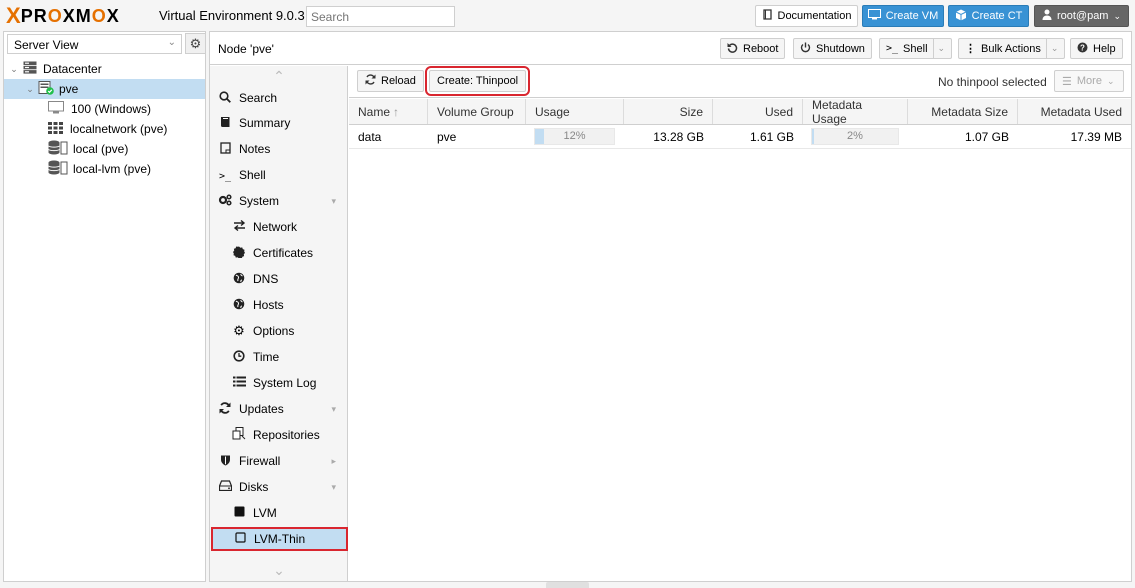  What do you see at coordinates (225, 461) in the screenshot?
I see `shield-icon` at bounding box center [225, 461].